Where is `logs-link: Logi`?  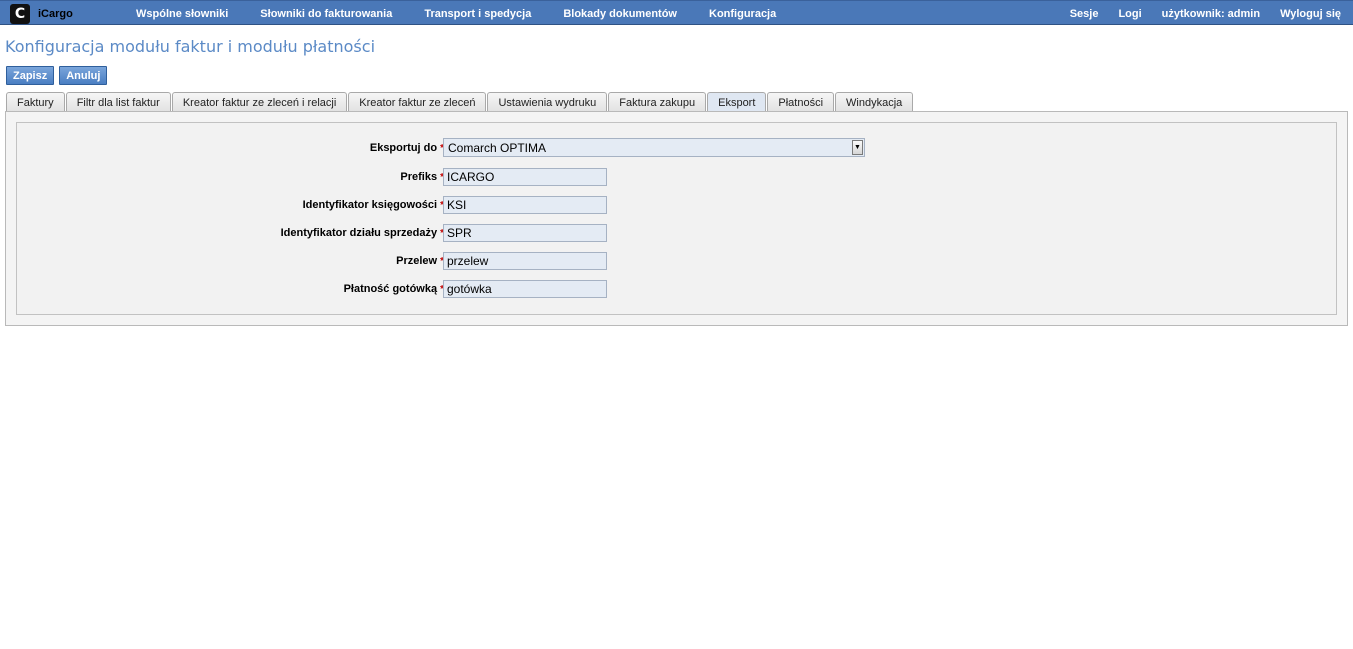
logs-link: Logi is located at coordinates (1129, 14).